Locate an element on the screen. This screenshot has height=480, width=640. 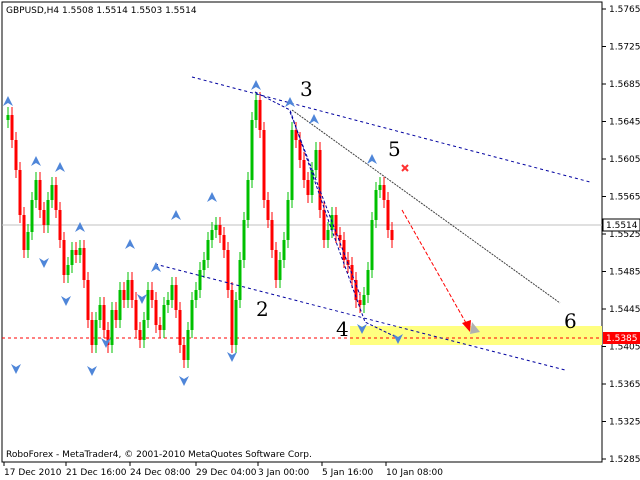
symbol-header: GBPUSD,H4 1.5508 1.5514 1.5503 1.5514 is located at coordinates (101, 11).